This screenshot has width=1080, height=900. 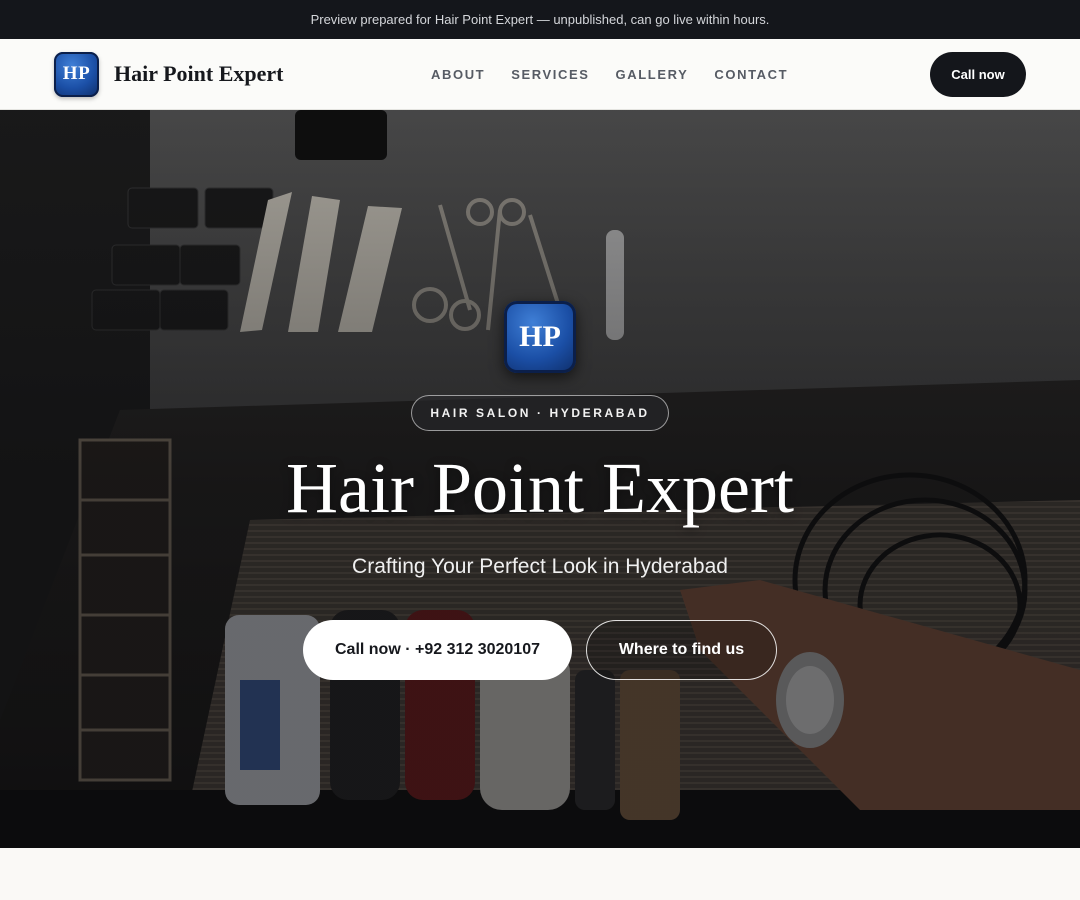 What do you see at coordinates (609, 74) in the screenshot?
I see `main-nav: ABOUT SERVICES GALLERY CONTACT` at bounding box center [609, 74].